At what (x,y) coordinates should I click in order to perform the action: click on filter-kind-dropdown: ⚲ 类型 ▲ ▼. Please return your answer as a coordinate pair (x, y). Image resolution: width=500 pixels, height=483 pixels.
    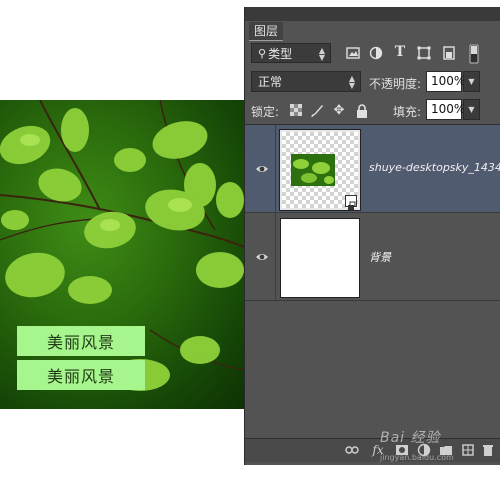
    Looking at the image, I should click on (291, 53).